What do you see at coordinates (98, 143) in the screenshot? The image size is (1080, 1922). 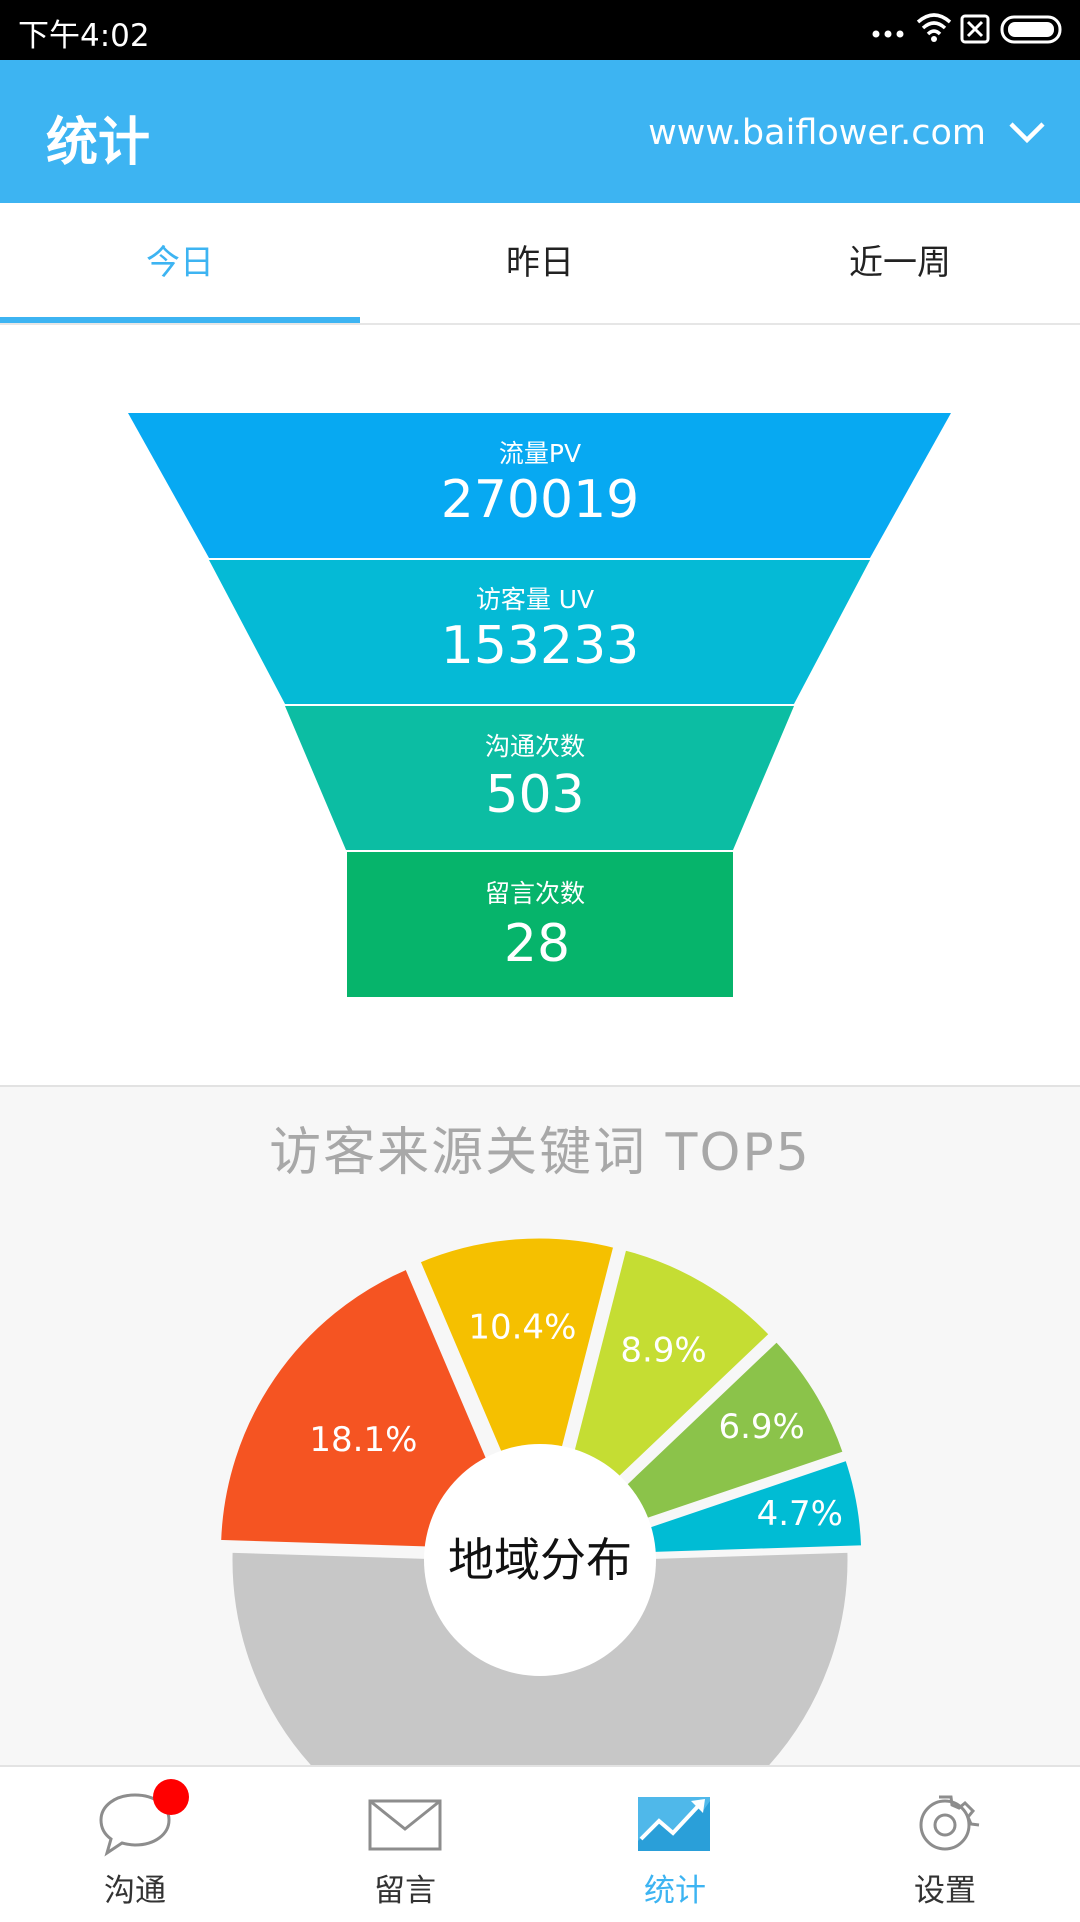 I see `page-title: 统计` at bounding box center [98, 143].